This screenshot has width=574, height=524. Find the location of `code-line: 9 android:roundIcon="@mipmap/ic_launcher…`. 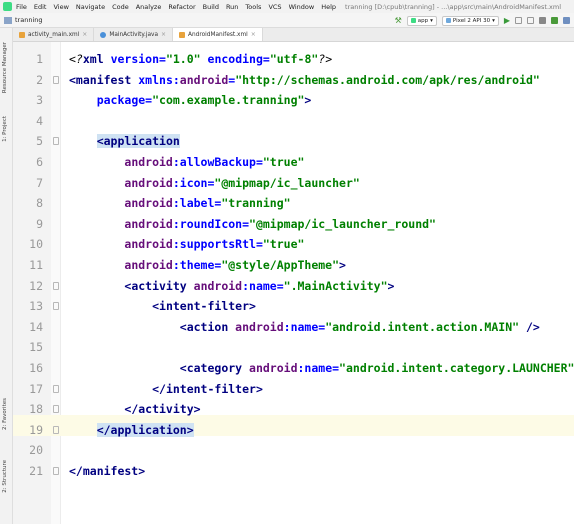

code-line: 9 android:roundIcon="@mipmap/ic_launcher… is located at coordinates (293, 224).